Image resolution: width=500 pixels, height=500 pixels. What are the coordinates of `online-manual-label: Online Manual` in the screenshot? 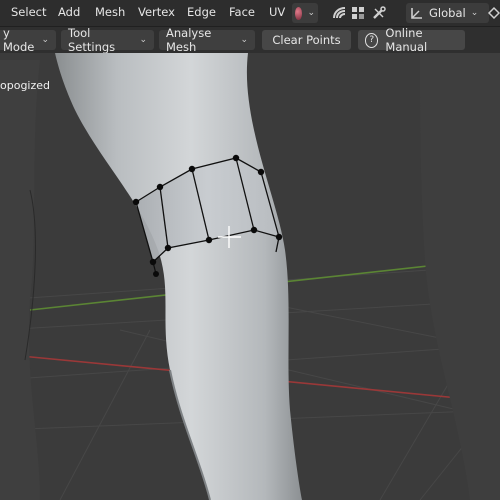 It's located at (406, 40).